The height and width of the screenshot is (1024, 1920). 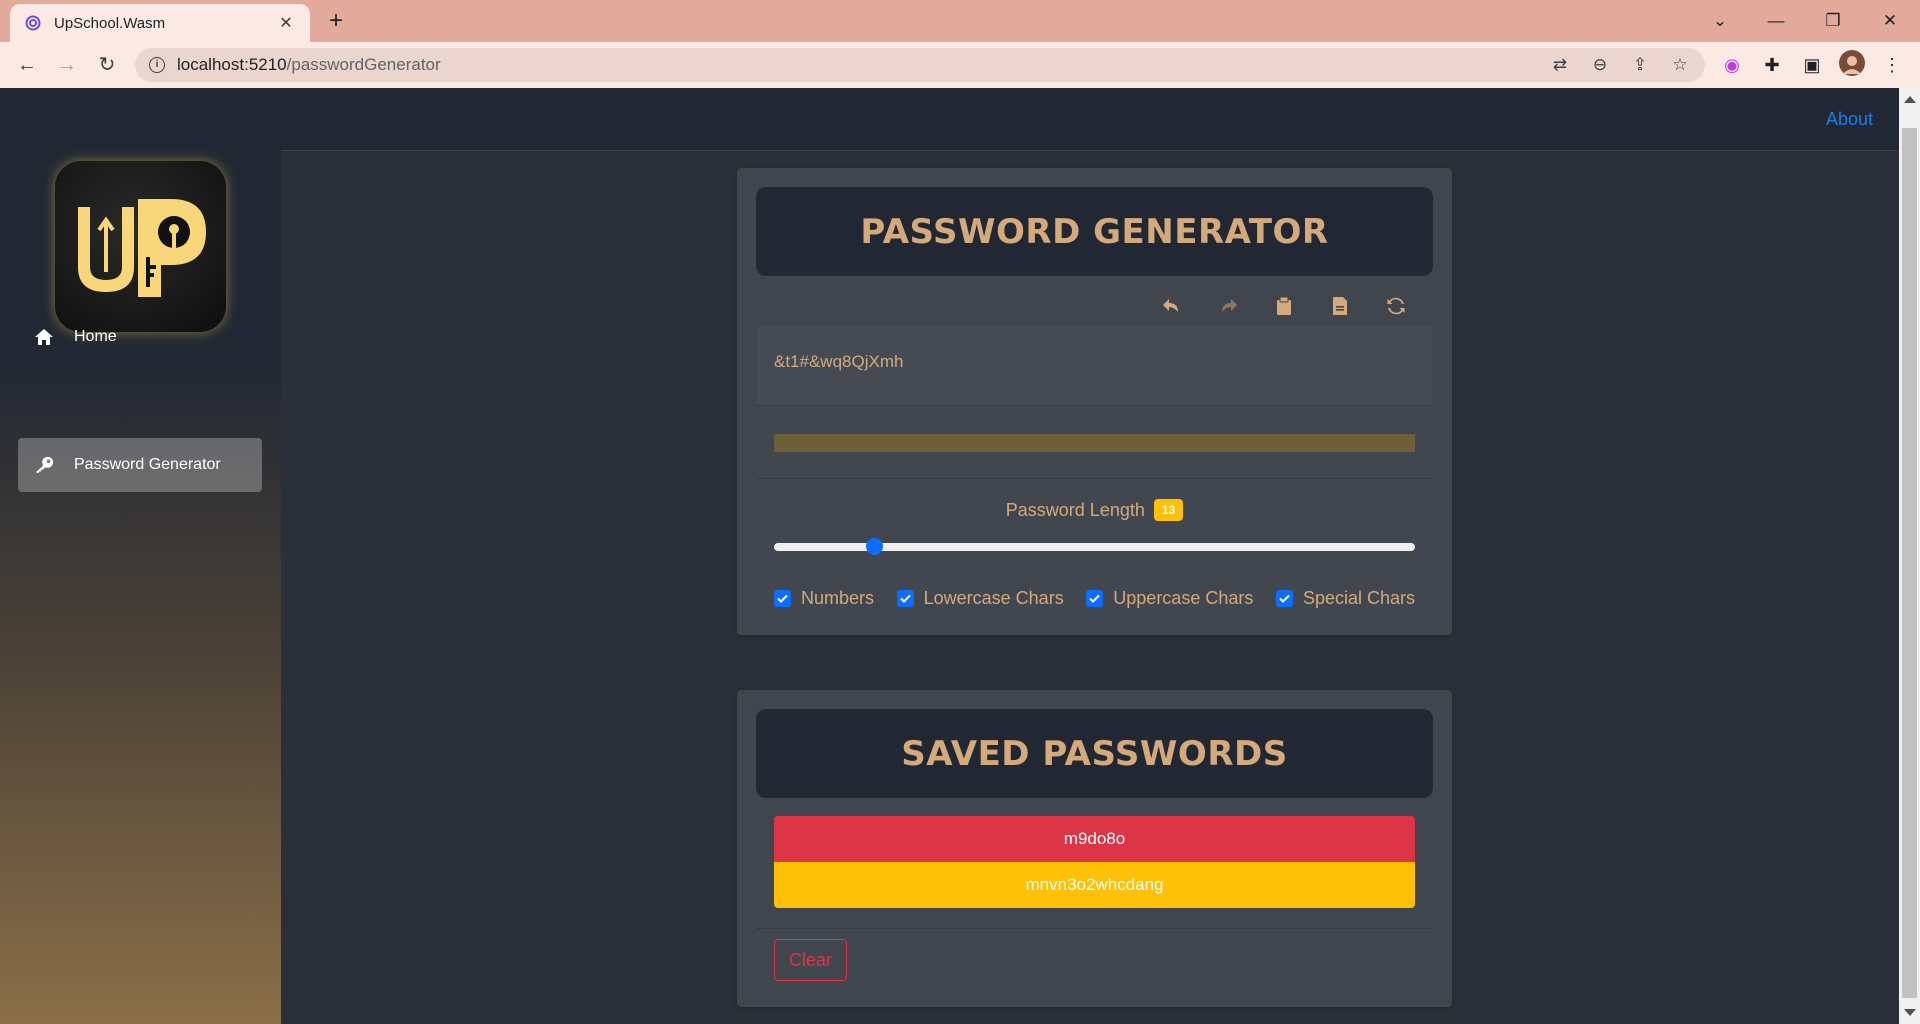 I want to click on browser-tab: UpSchool.Wasm ✕, so click(x=160, y=23).